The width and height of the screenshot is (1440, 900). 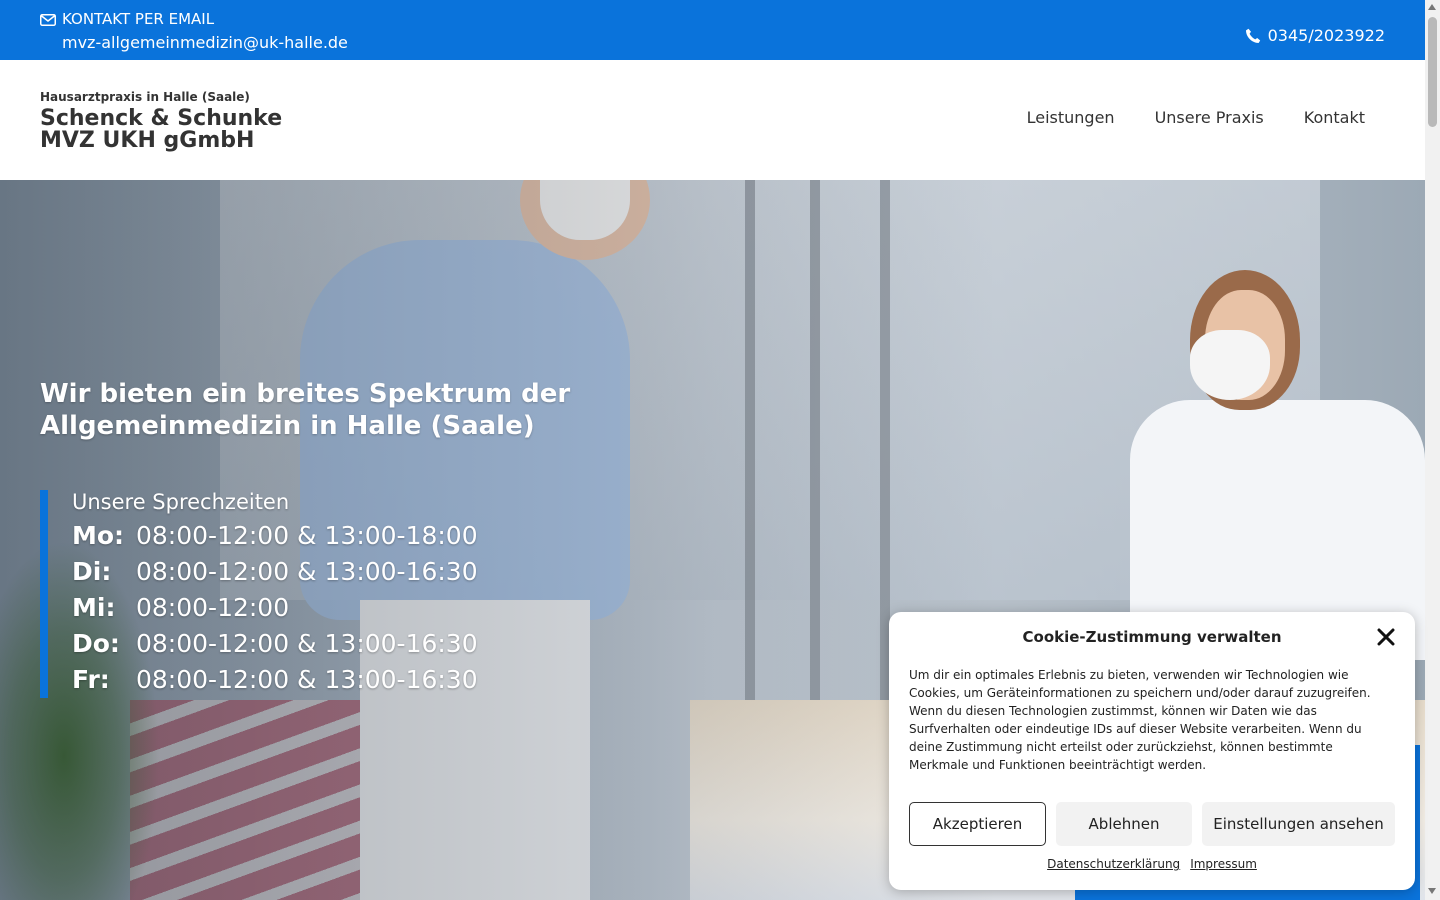 What do you see at coordinates (1124, 824) in the screenshot?
I see `deny-cookies-button: Ablehnen` at bounding box center [1124, 824].